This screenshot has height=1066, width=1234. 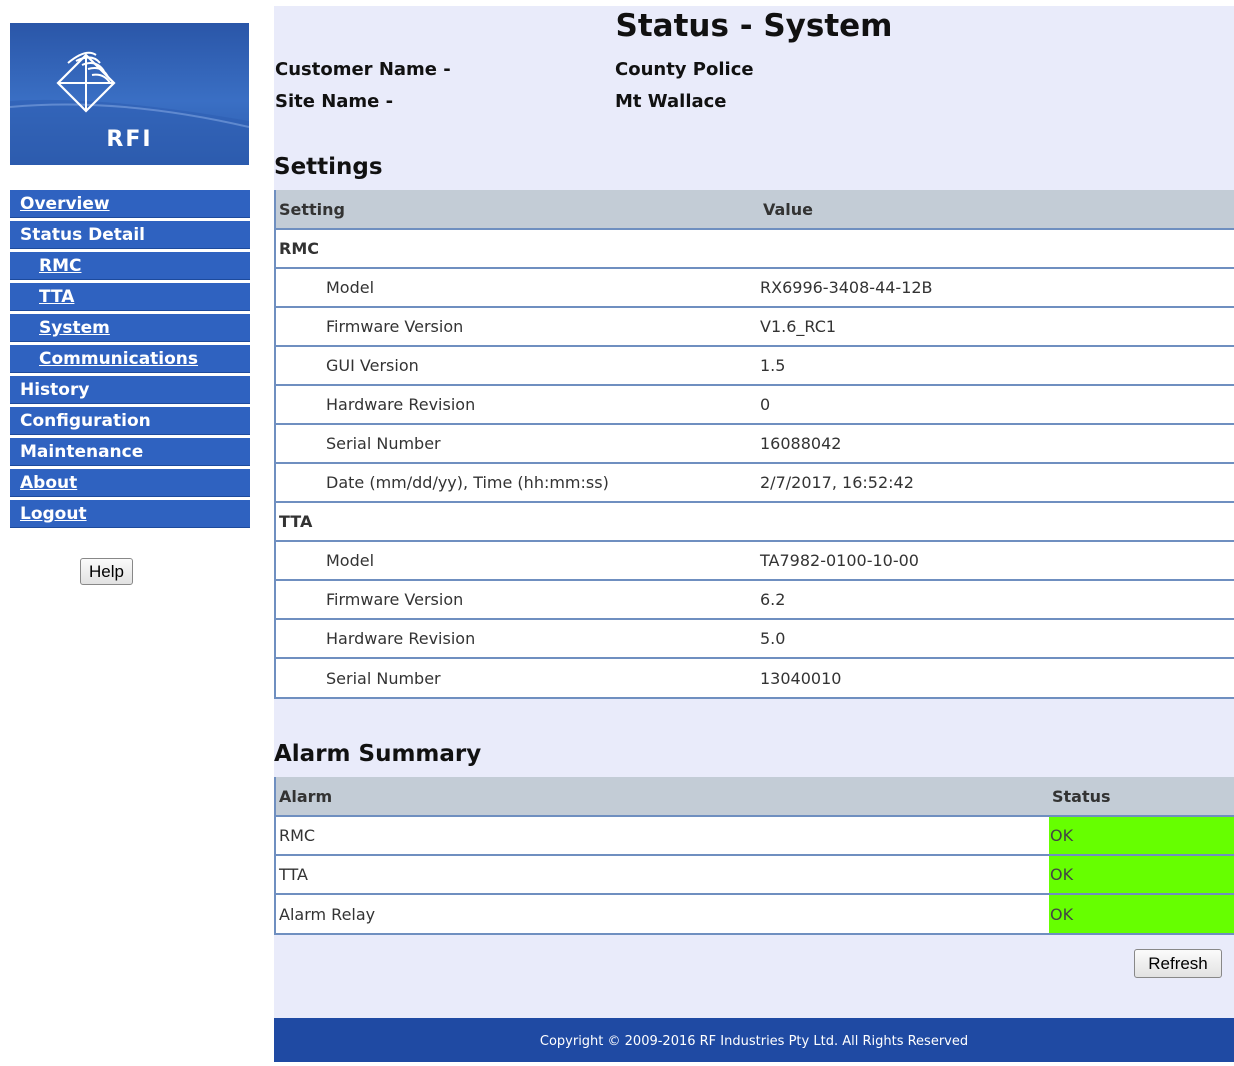 I want to click on value-cell: V1.6_RC1, so click(x=997, y=327).